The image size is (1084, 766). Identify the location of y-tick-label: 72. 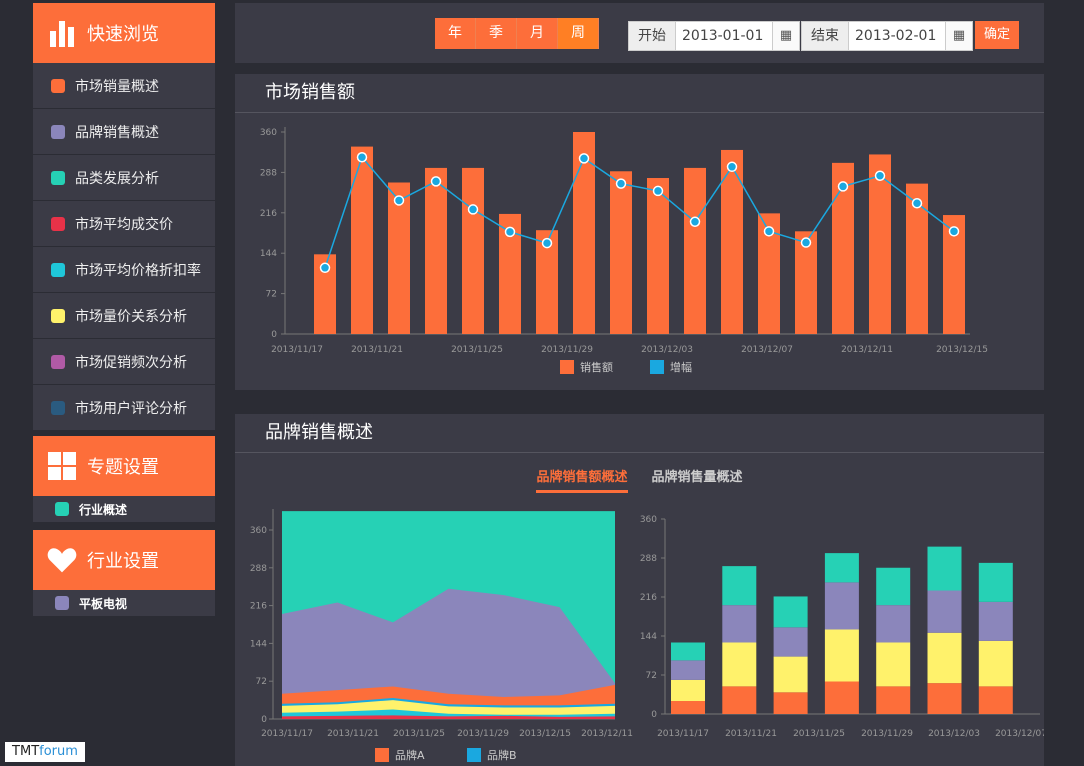
(651, 676).